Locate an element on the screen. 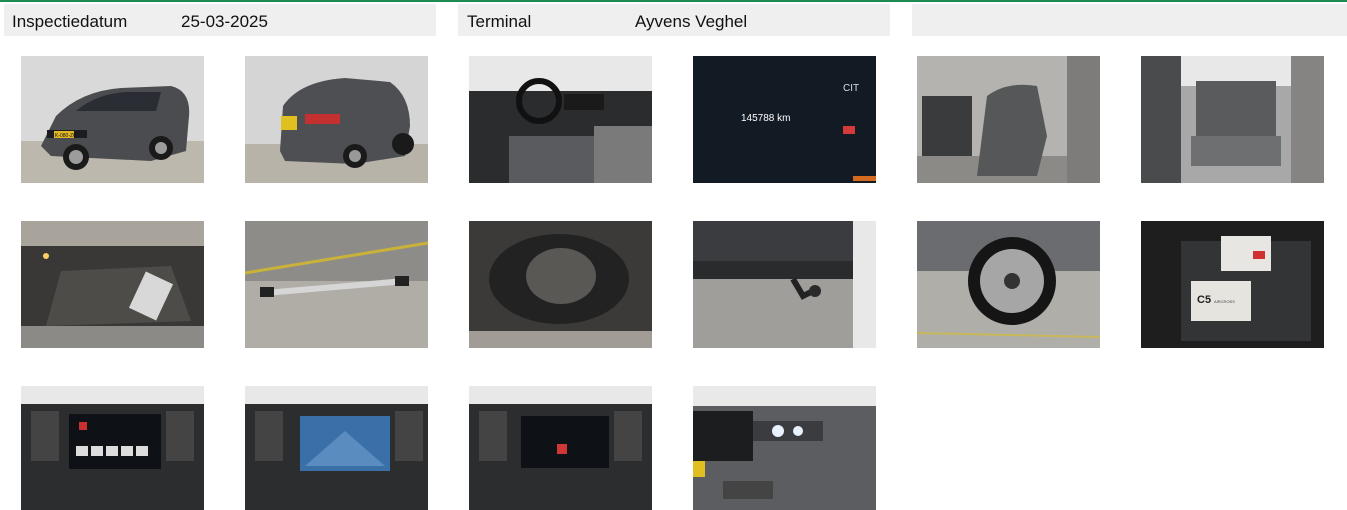 Image resolution: width=1347 pixels, height=510 pixels. manual-subtitle-text: AIRCROSS is located at coordinates (1224, 301).